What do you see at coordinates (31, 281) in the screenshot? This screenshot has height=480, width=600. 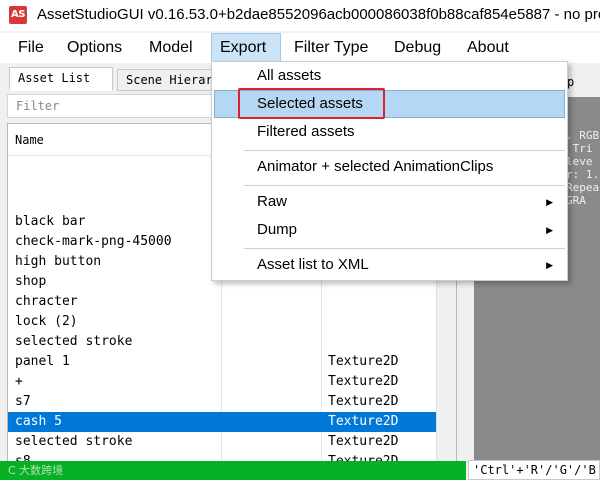 I see `asset-name: shop` at bounding box center [31, 281].